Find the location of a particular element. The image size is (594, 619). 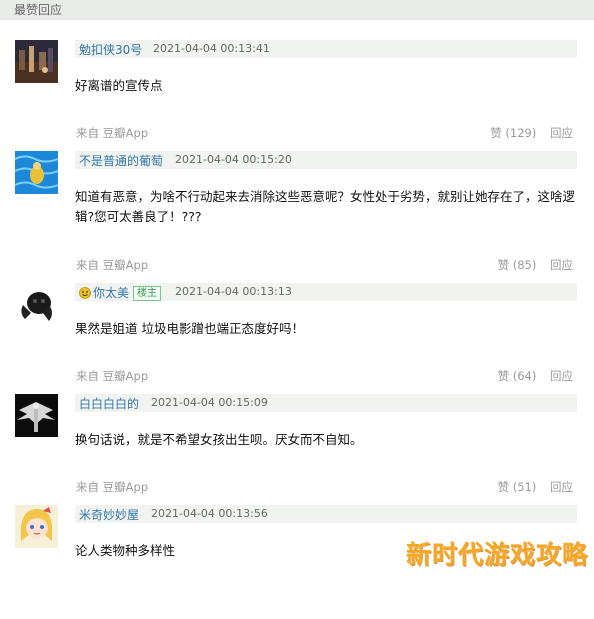

author-link: 白白白白的 is located at coordinates (109, 403).